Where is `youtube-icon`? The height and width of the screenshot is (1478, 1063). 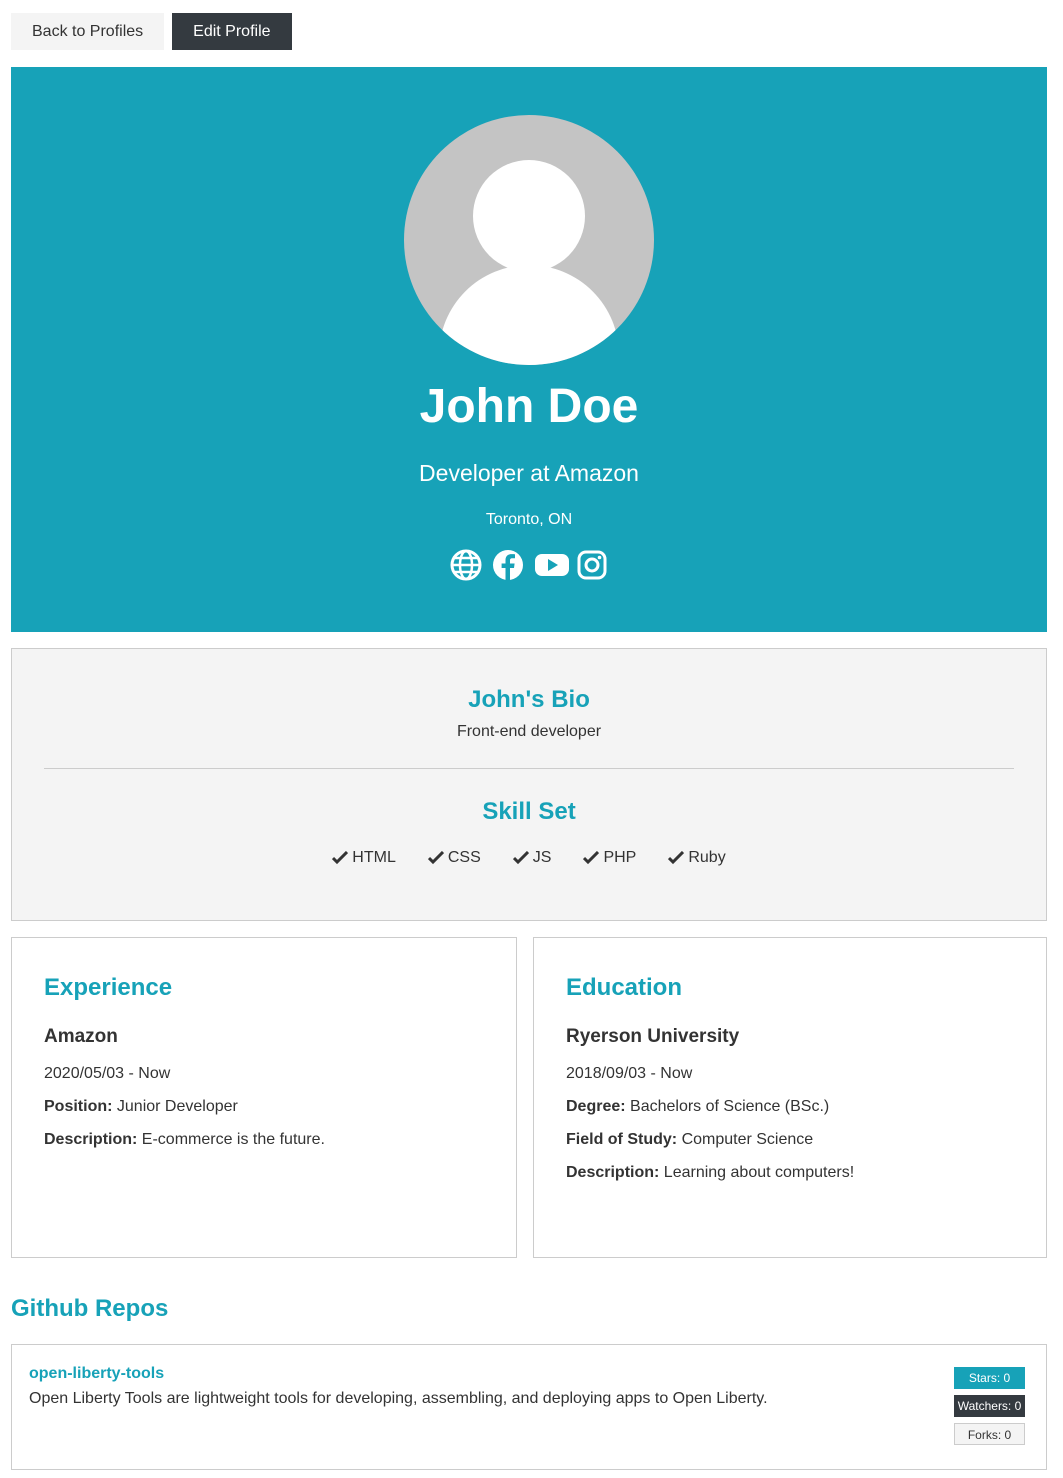 youtube-icon is located at coordinates (551, 565).